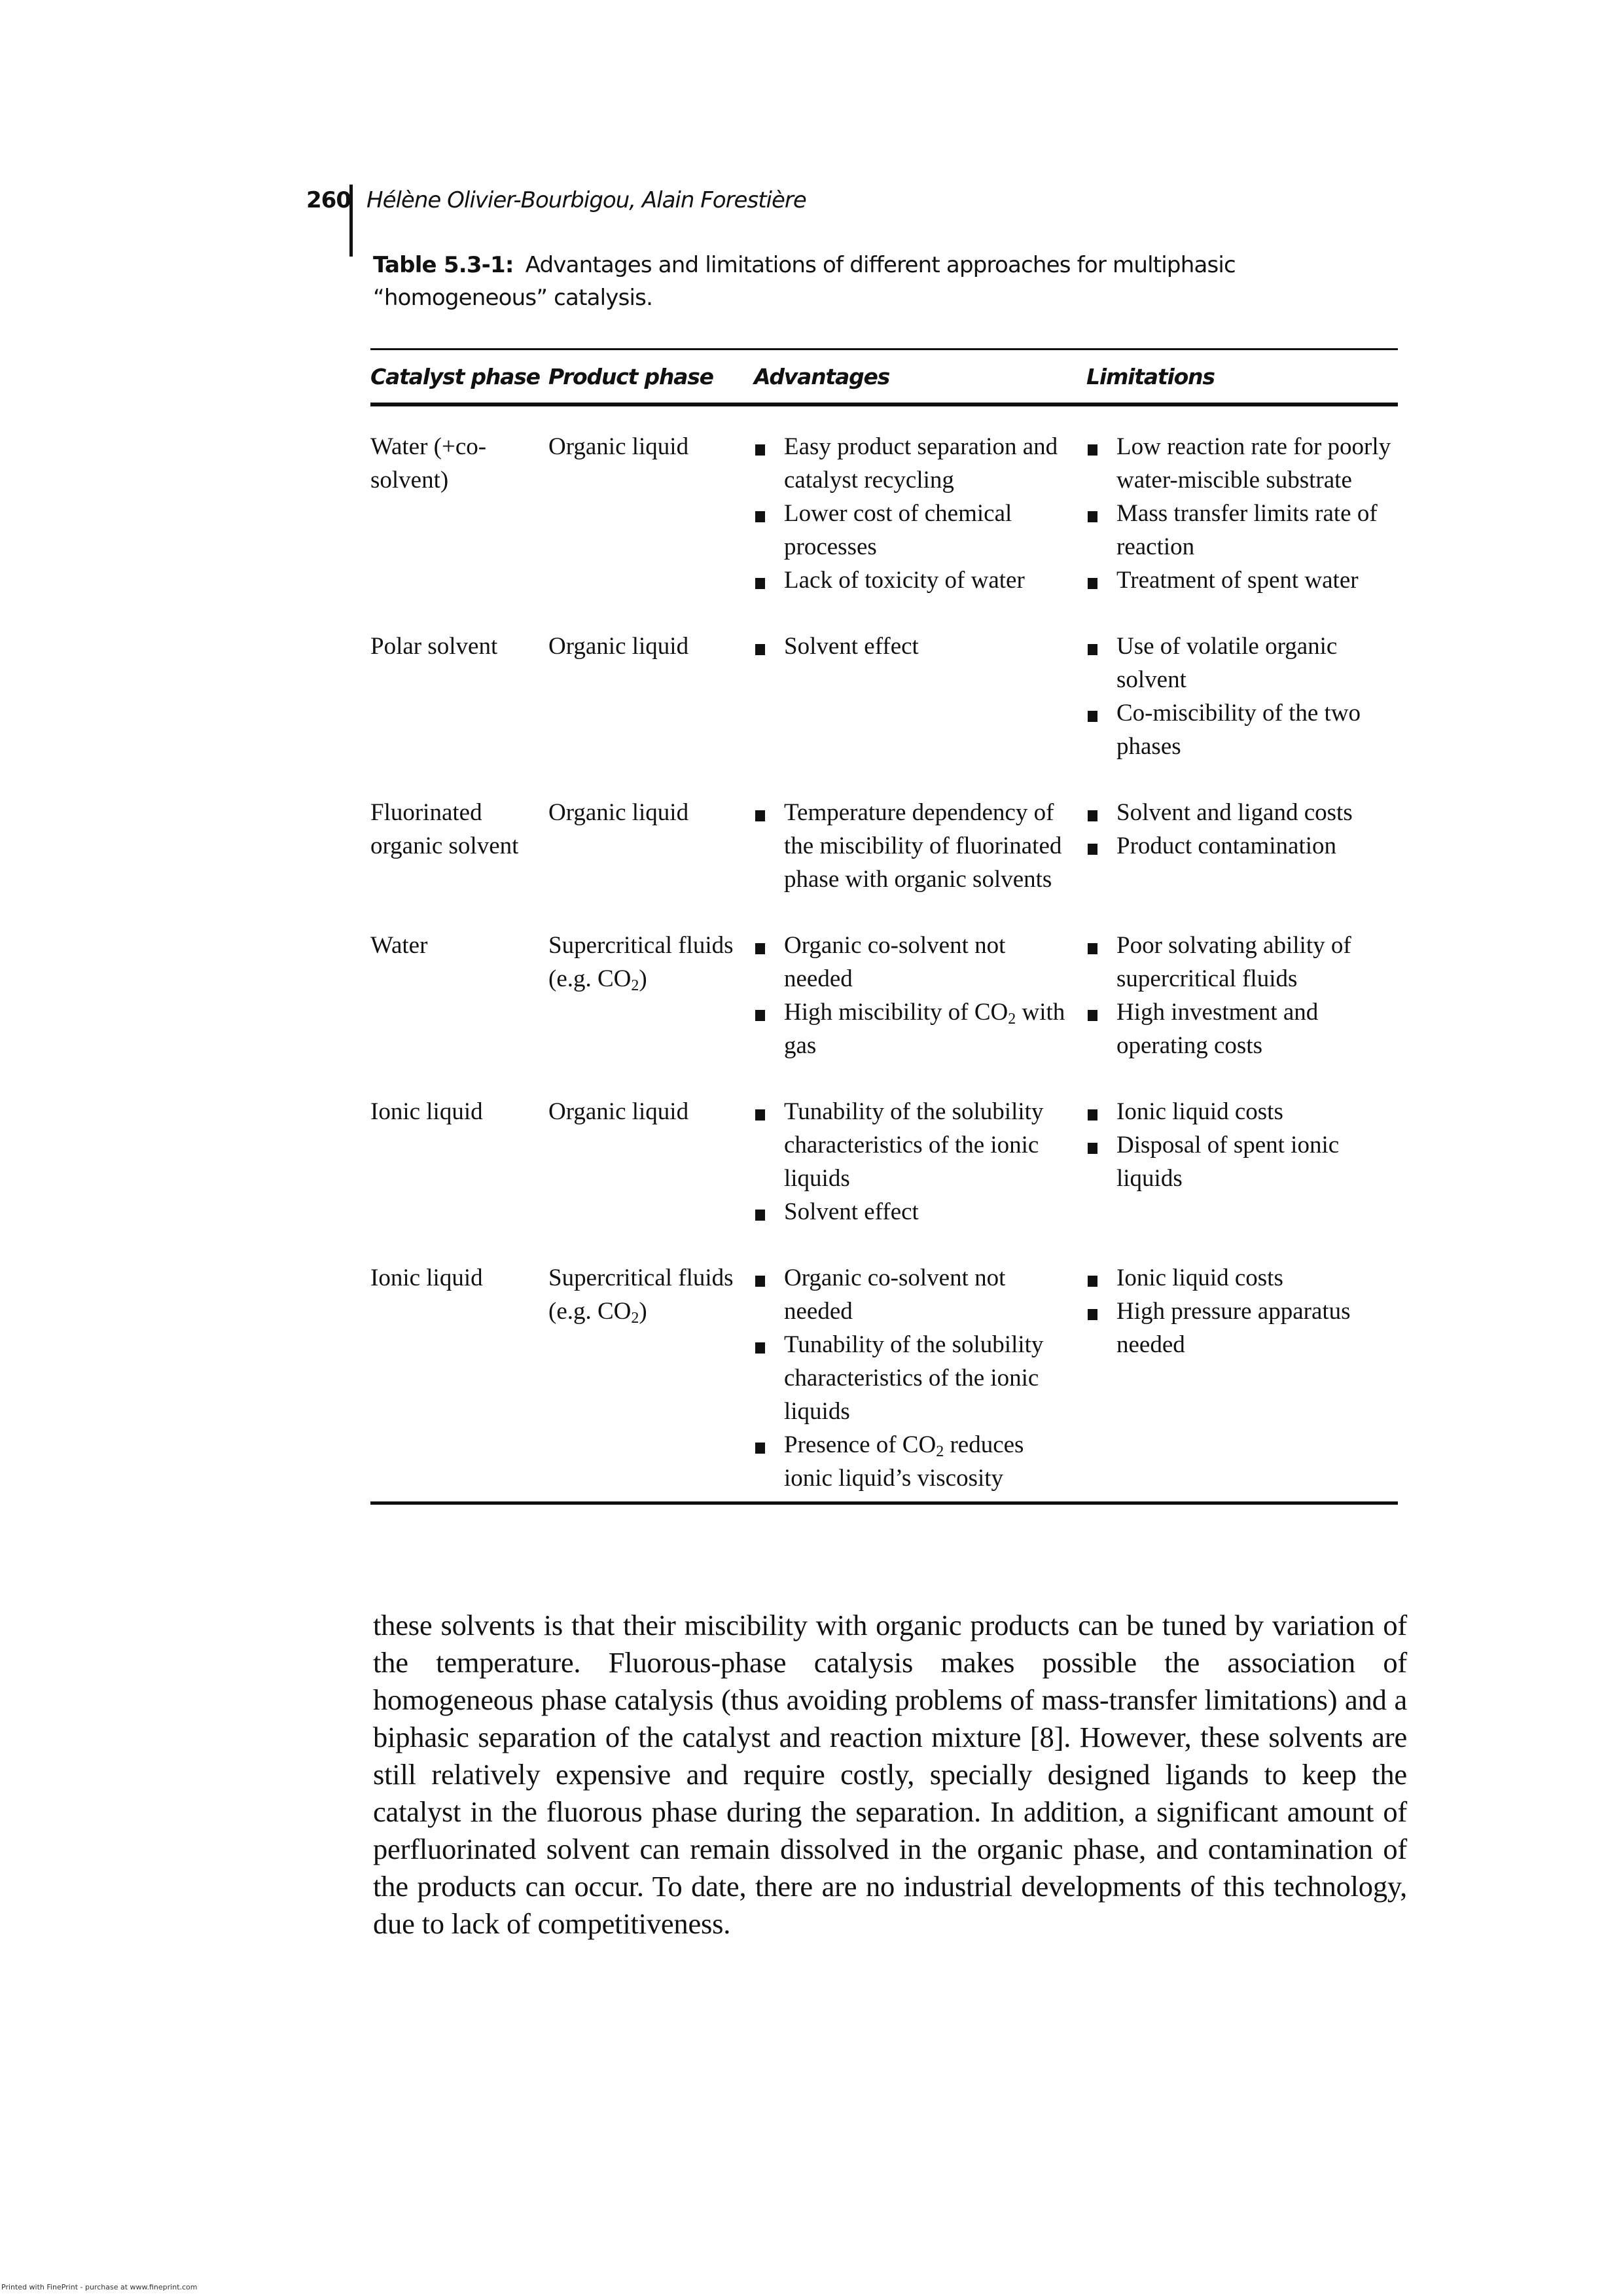 Image resolution: width=1623 pixels, height=2296 pixels. Describe the element at coordinates (925, 1029) in the screenshot. I see `advantage-text: High miscibility of CO2 with gas` at that location.